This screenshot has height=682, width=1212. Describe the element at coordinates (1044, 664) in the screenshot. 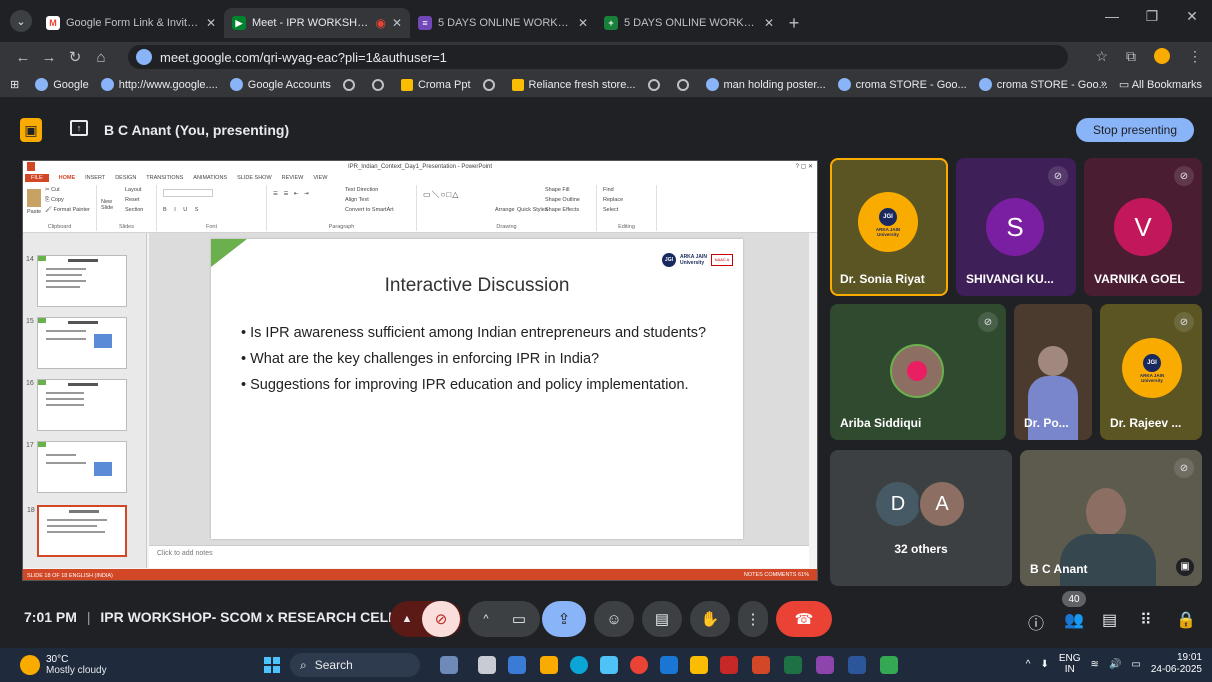

I see `tray-app-icon: ⬇` at that location.